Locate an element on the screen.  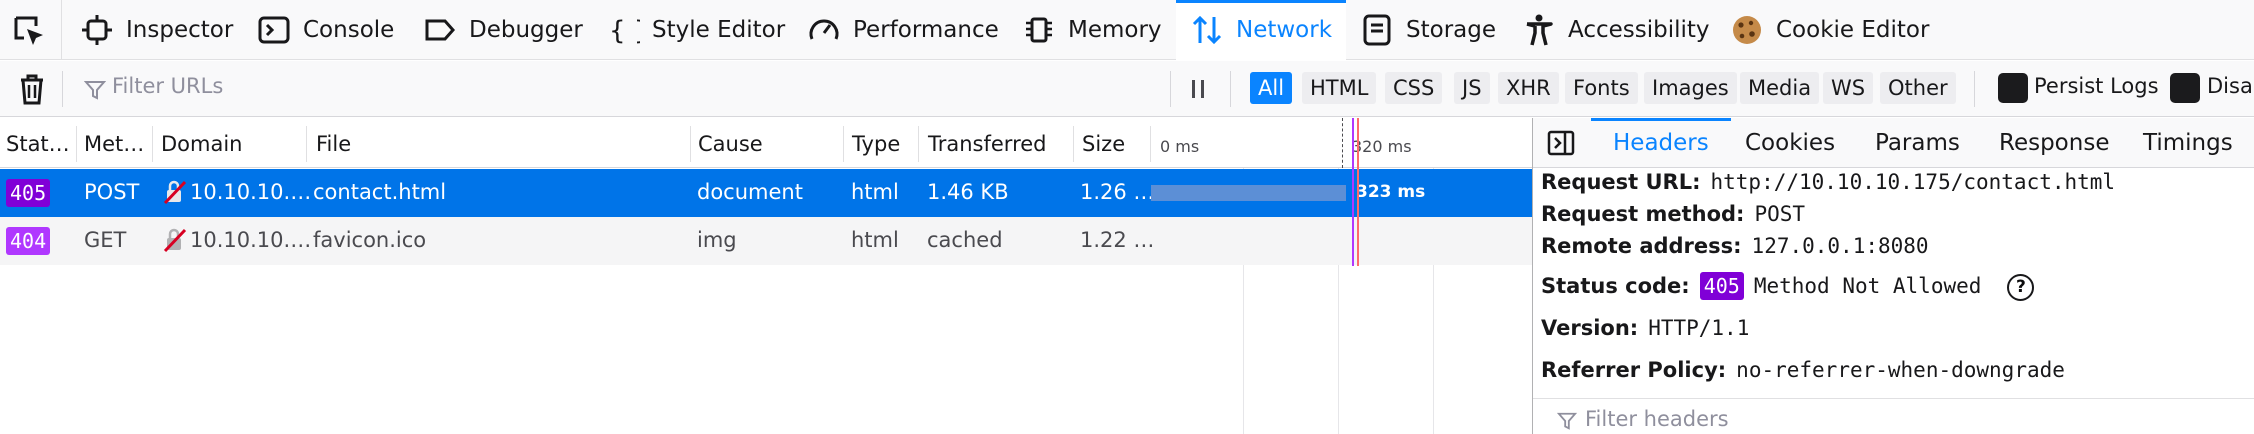
element-picker-button is located at coordinates (31, 30).